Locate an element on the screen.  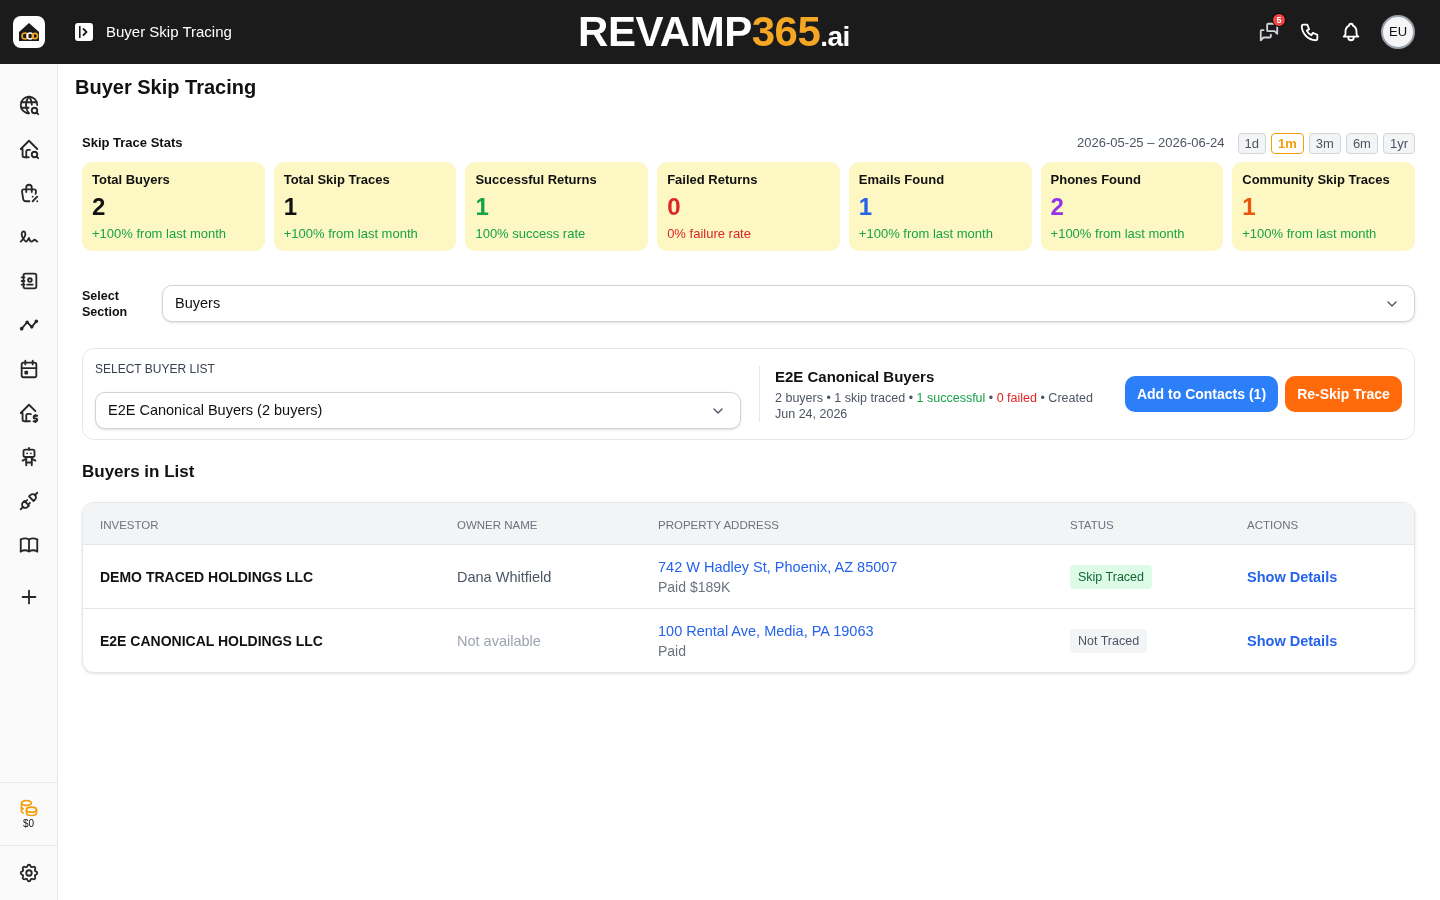
stat-label: Community Skip Traces is located at coordinates (1316, 180).